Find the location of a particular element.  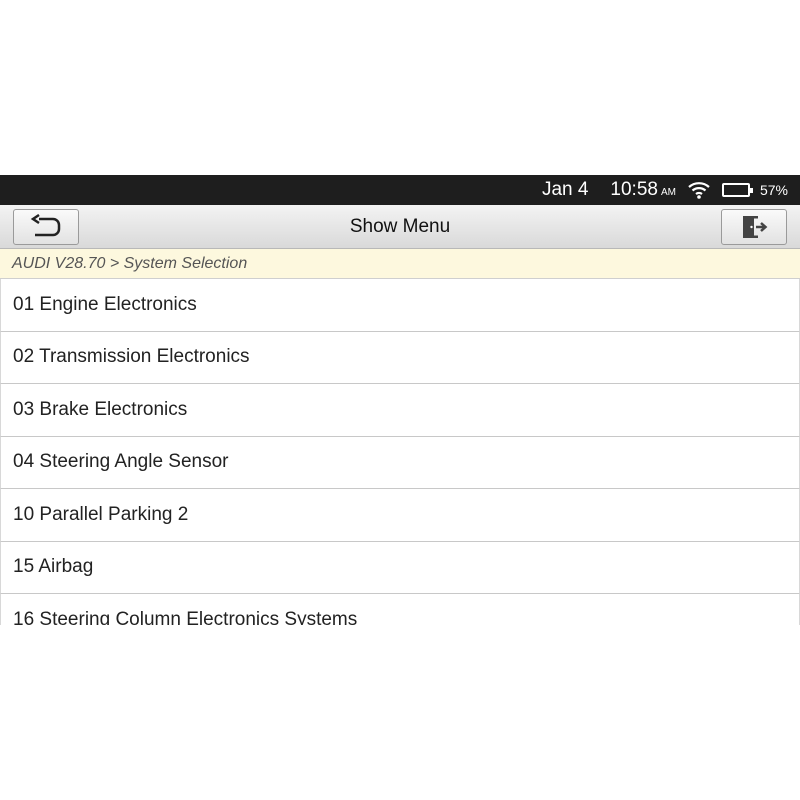

back-button is located at coordinates (46, 227).